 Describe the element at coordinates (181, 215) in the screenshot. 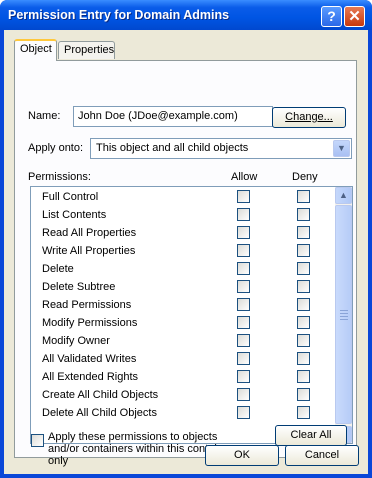

I see `permission-row: List Contents` at that location.